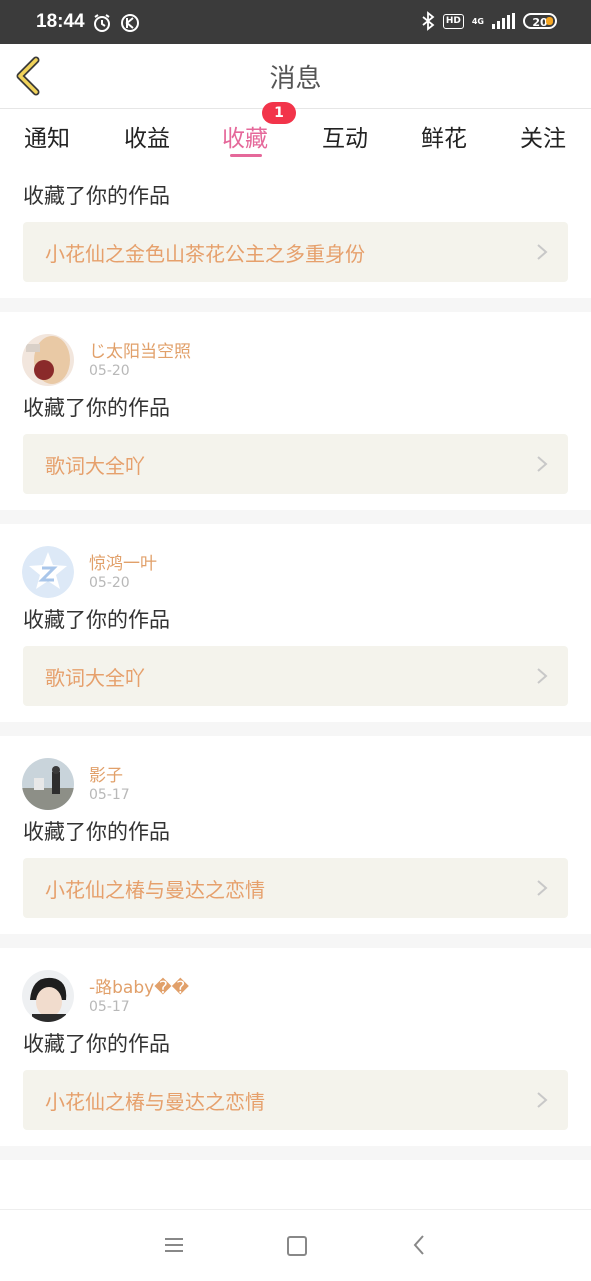 The width and height of the screenshot is (591, 1281). I want to click on status-right-icons: HD 4G 20, so click(489, 21).